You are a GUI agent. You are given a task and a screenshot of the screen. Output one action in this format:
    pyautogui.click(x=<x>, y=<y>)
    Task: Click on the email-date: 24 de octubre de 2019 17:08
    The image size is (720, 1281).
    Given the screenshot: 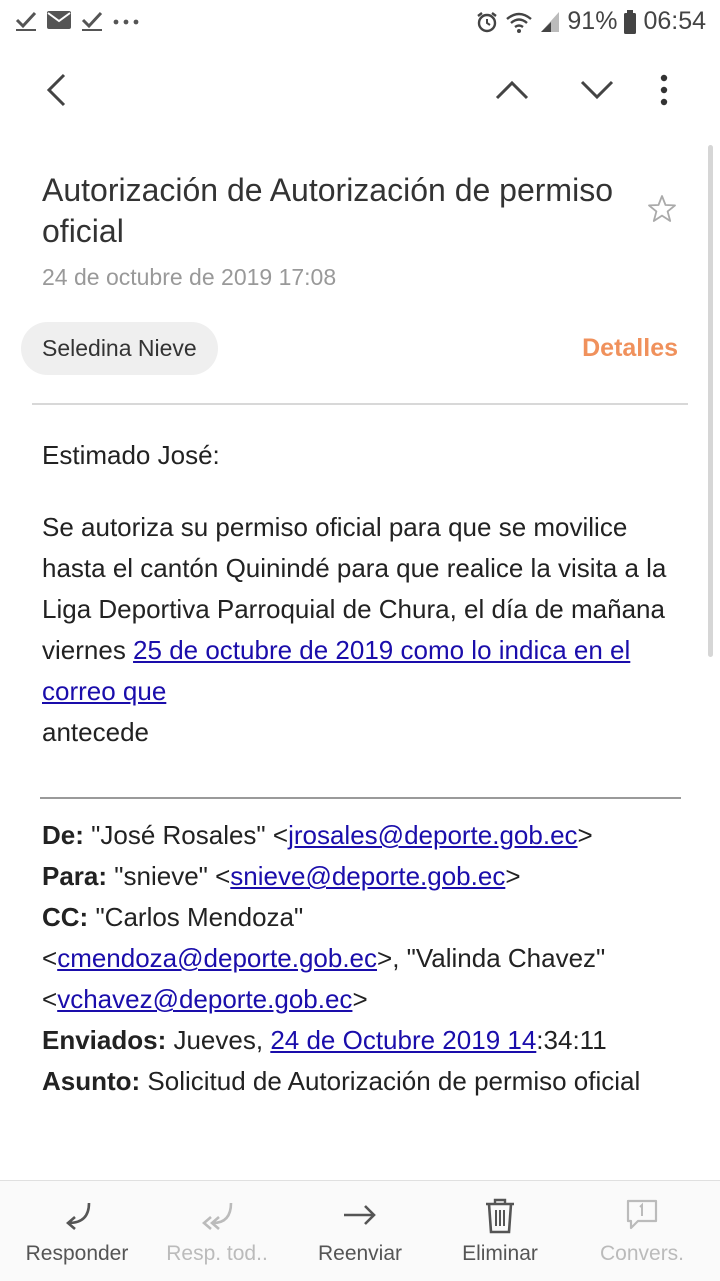 What is the action you would take?
    pyautogui.click(x=189, y=277)
    